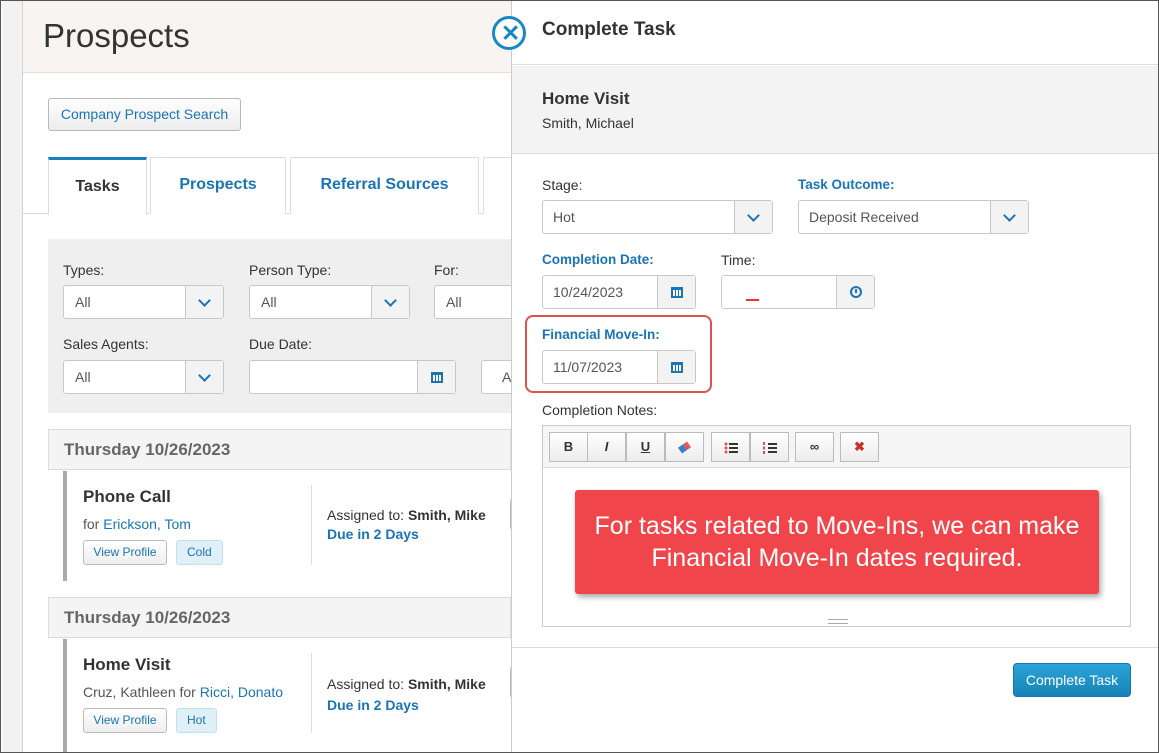 This screenshot has height=753, width=1159. What do you see at coordinates (600, 410) in the screenshot?
I see `completion-notes-label: Completion Notes:` at bounding box center [600, 410].